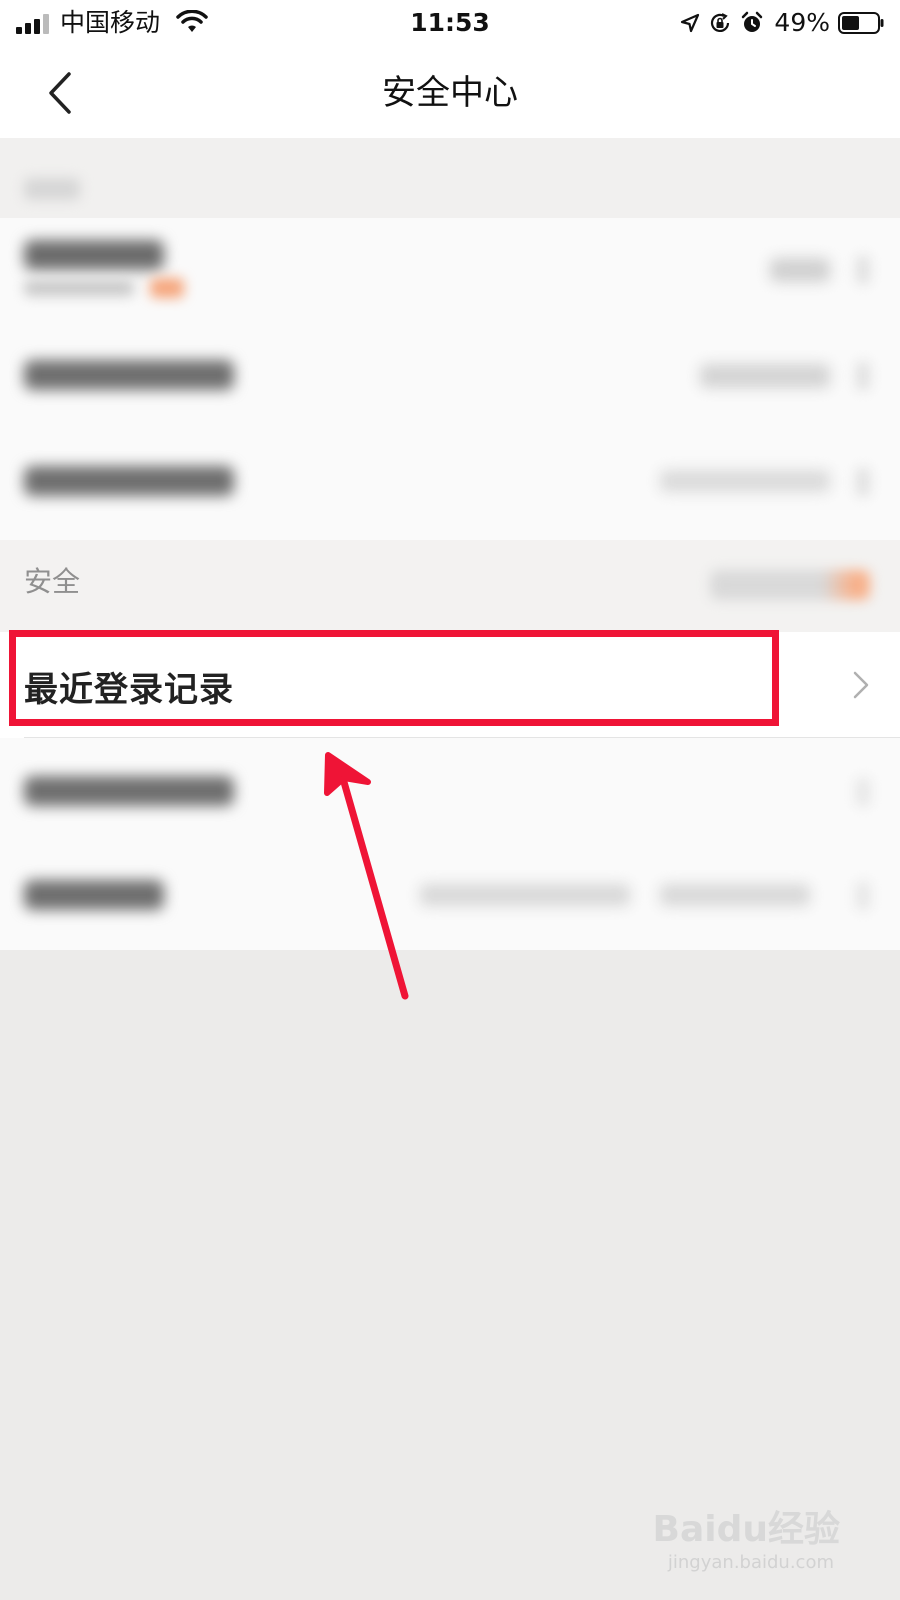  Describe the element at coordinates (802, 22) in the screenshot. I see `battery-percent: 49%` at that location.